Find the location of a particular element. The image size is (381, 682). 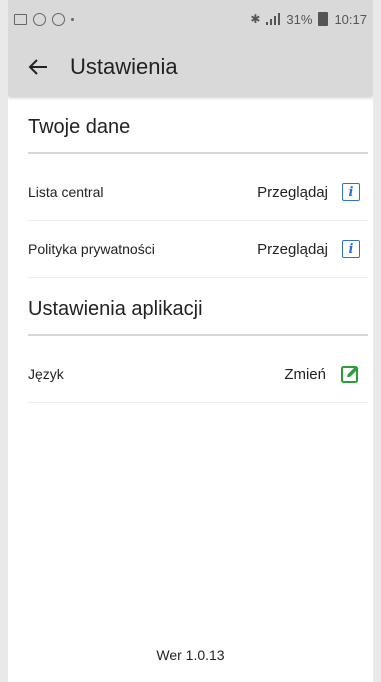

row-label: Polityka prywatności is located at coordinates (91, 249).